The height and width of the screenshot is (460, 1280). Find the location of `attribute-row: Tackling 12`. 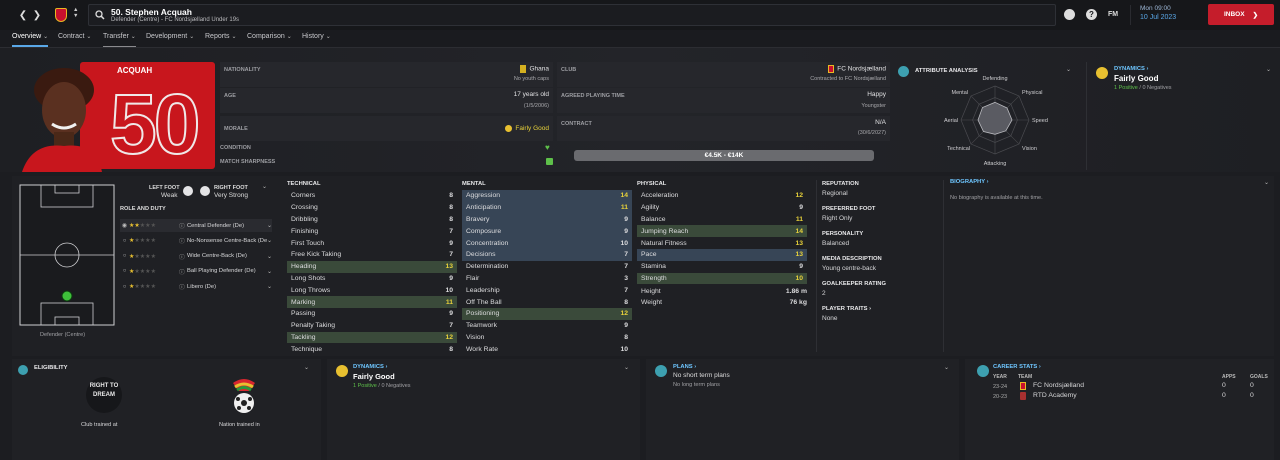

attribute-row: Tackling 12 is located at coordinates (372, 337).